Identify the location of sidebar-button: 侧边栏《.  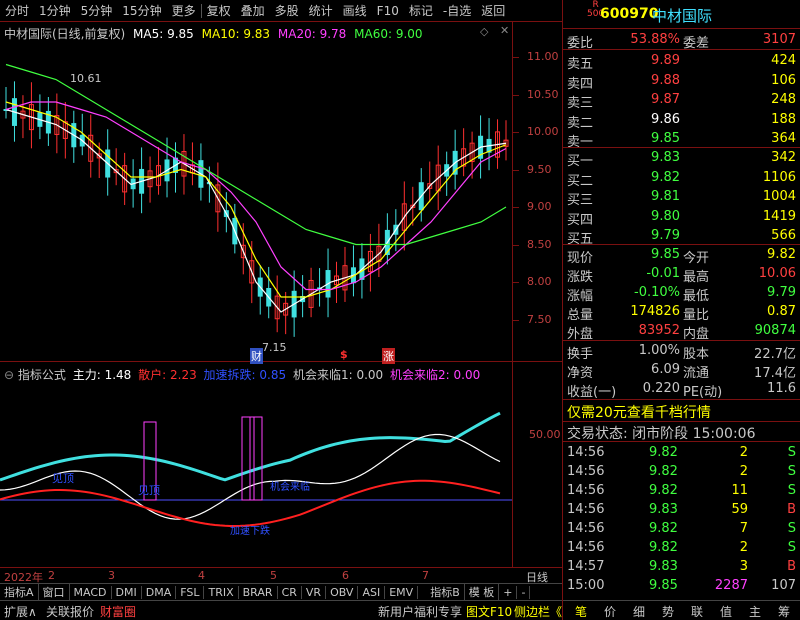
(538, 611).